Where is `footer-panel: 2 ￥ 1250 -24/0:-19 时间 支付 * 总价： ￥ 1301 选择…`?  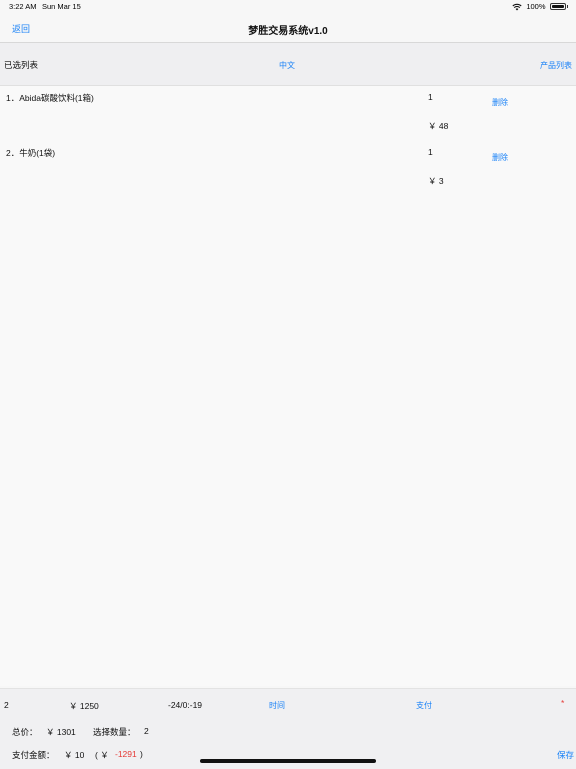 footer-panel: 2 ￥ 1250 -24/0:-19 时间 支付 * 总价： ￥ 1301 选择… is located at coordinates (288, 728).